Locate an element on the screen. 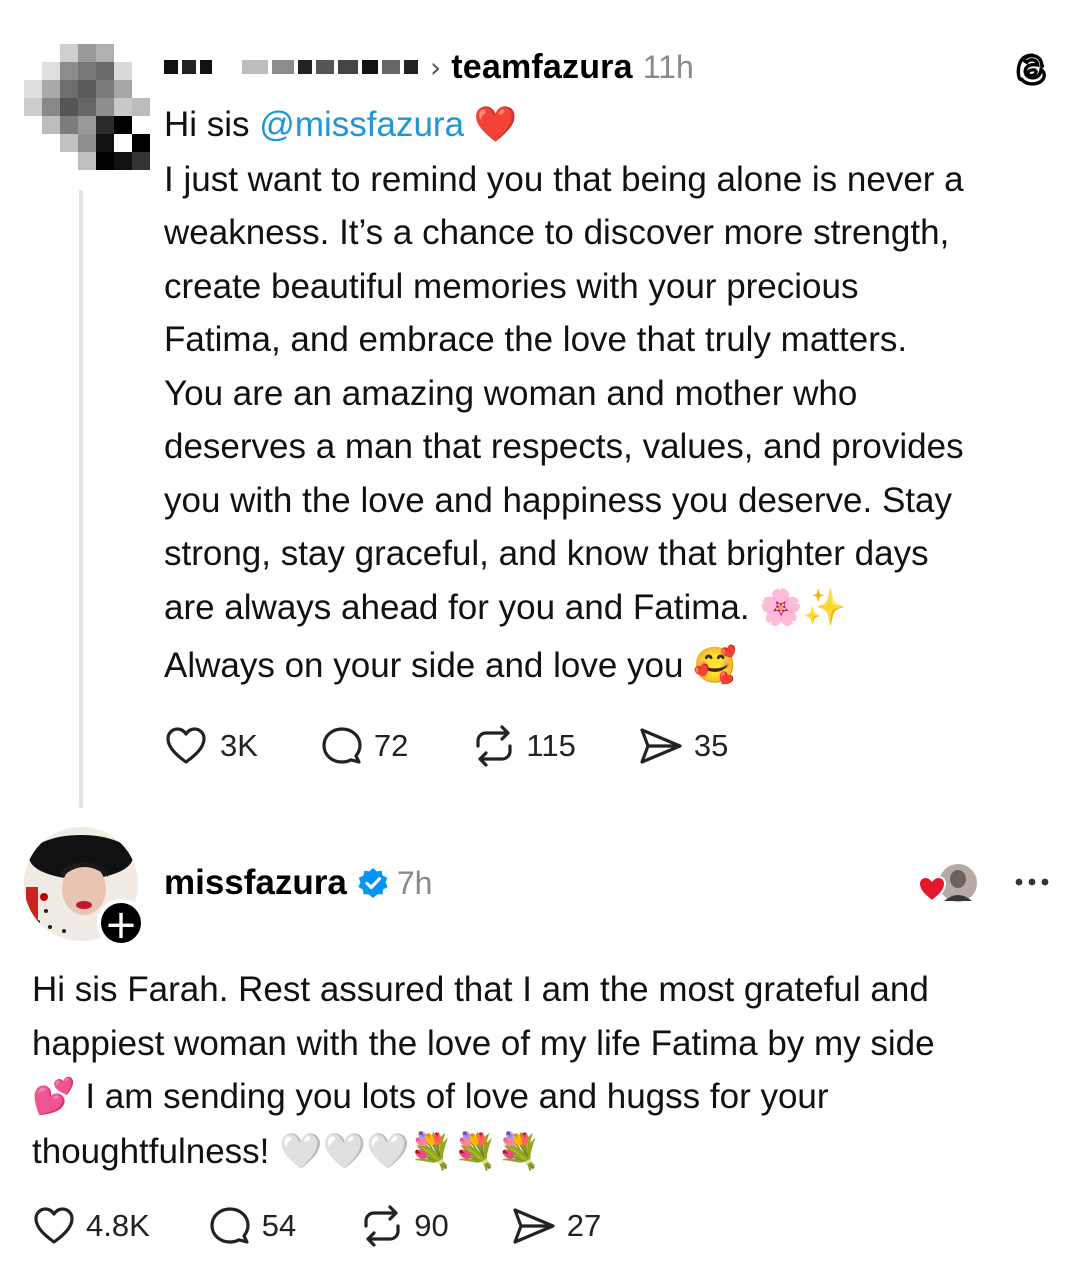 This screenshot has width=1090, height=1280. share-button: 35 is located at coordinates (683, 746).